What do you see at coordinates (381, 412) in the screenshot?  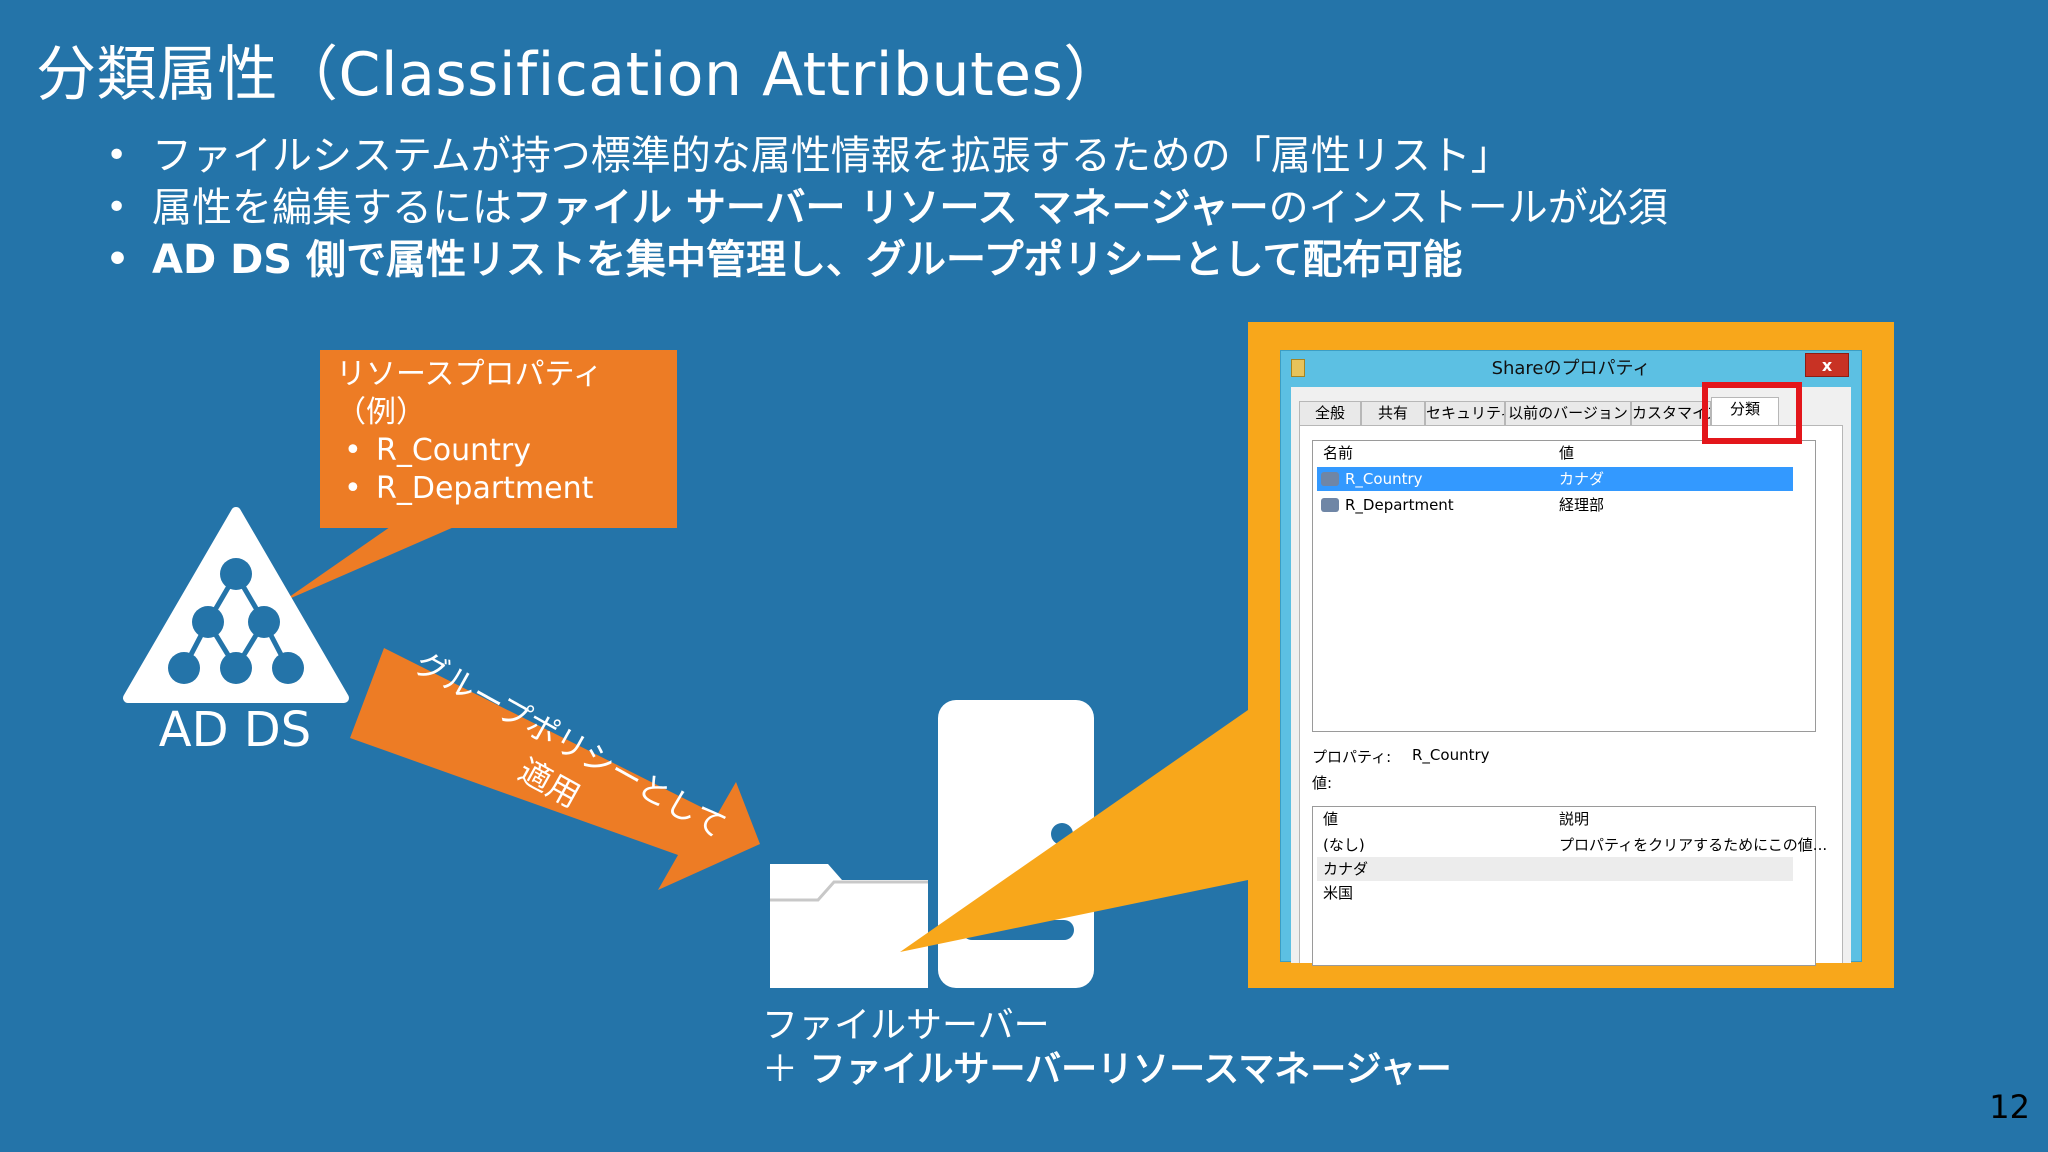 I see `callout-subtitle: （例）` at bounding box center [381, 412].